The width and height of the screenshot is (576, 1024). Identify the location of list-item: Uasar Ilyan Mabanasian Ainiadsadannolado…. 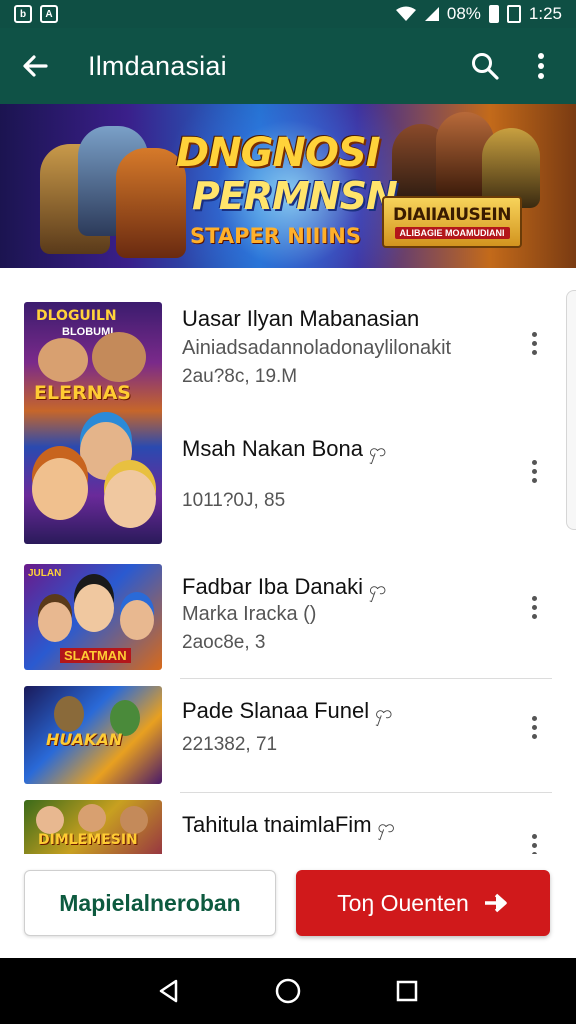
(288, 338).